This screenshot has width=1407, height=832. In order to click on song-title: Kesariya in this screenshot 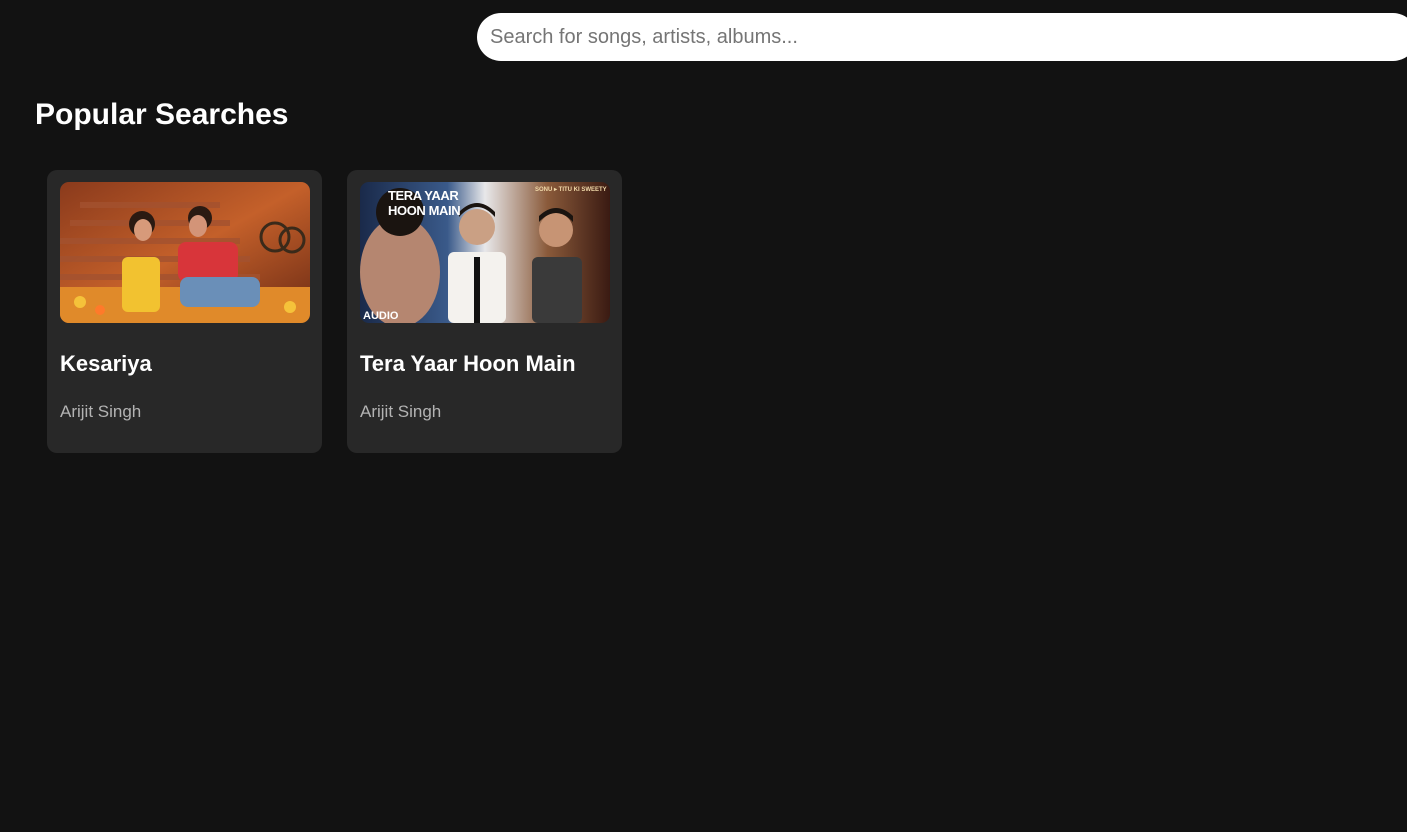, I will do `click(106, 363)`.